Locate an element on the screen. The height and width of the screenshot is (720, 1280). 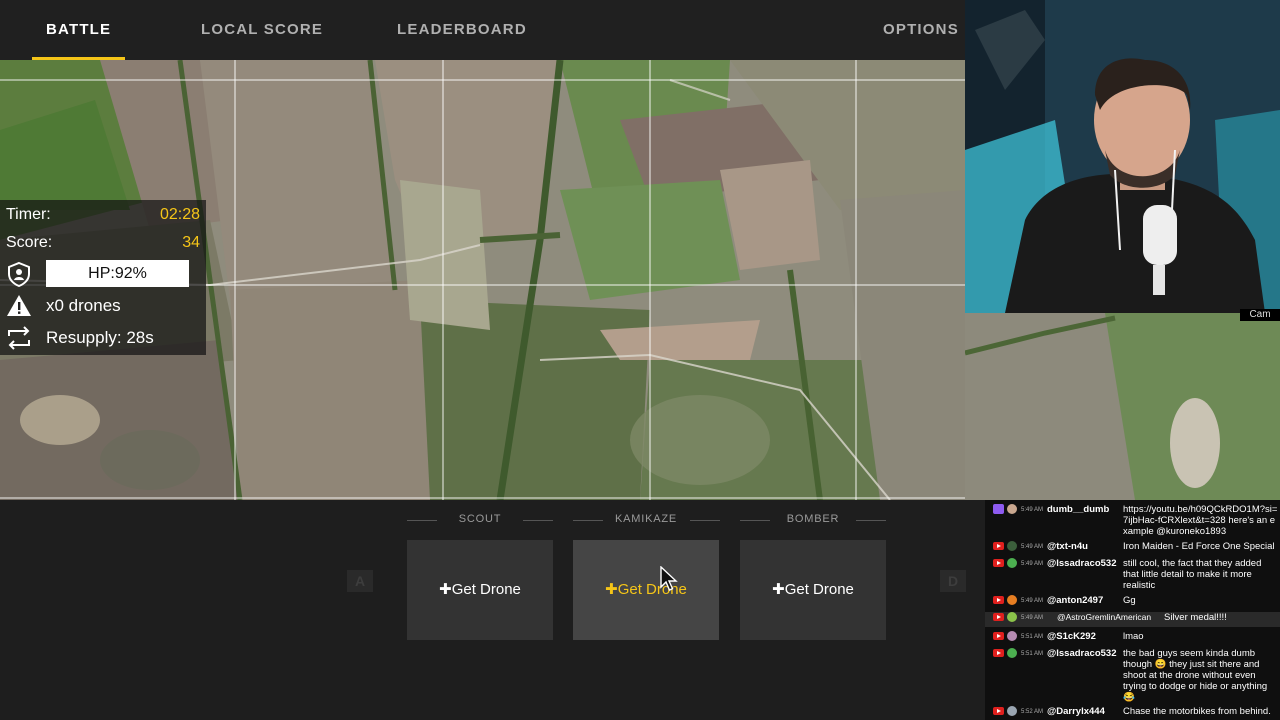
chat-text: Chase the motorbikes from behind. is located at coordinates (1197, 711).